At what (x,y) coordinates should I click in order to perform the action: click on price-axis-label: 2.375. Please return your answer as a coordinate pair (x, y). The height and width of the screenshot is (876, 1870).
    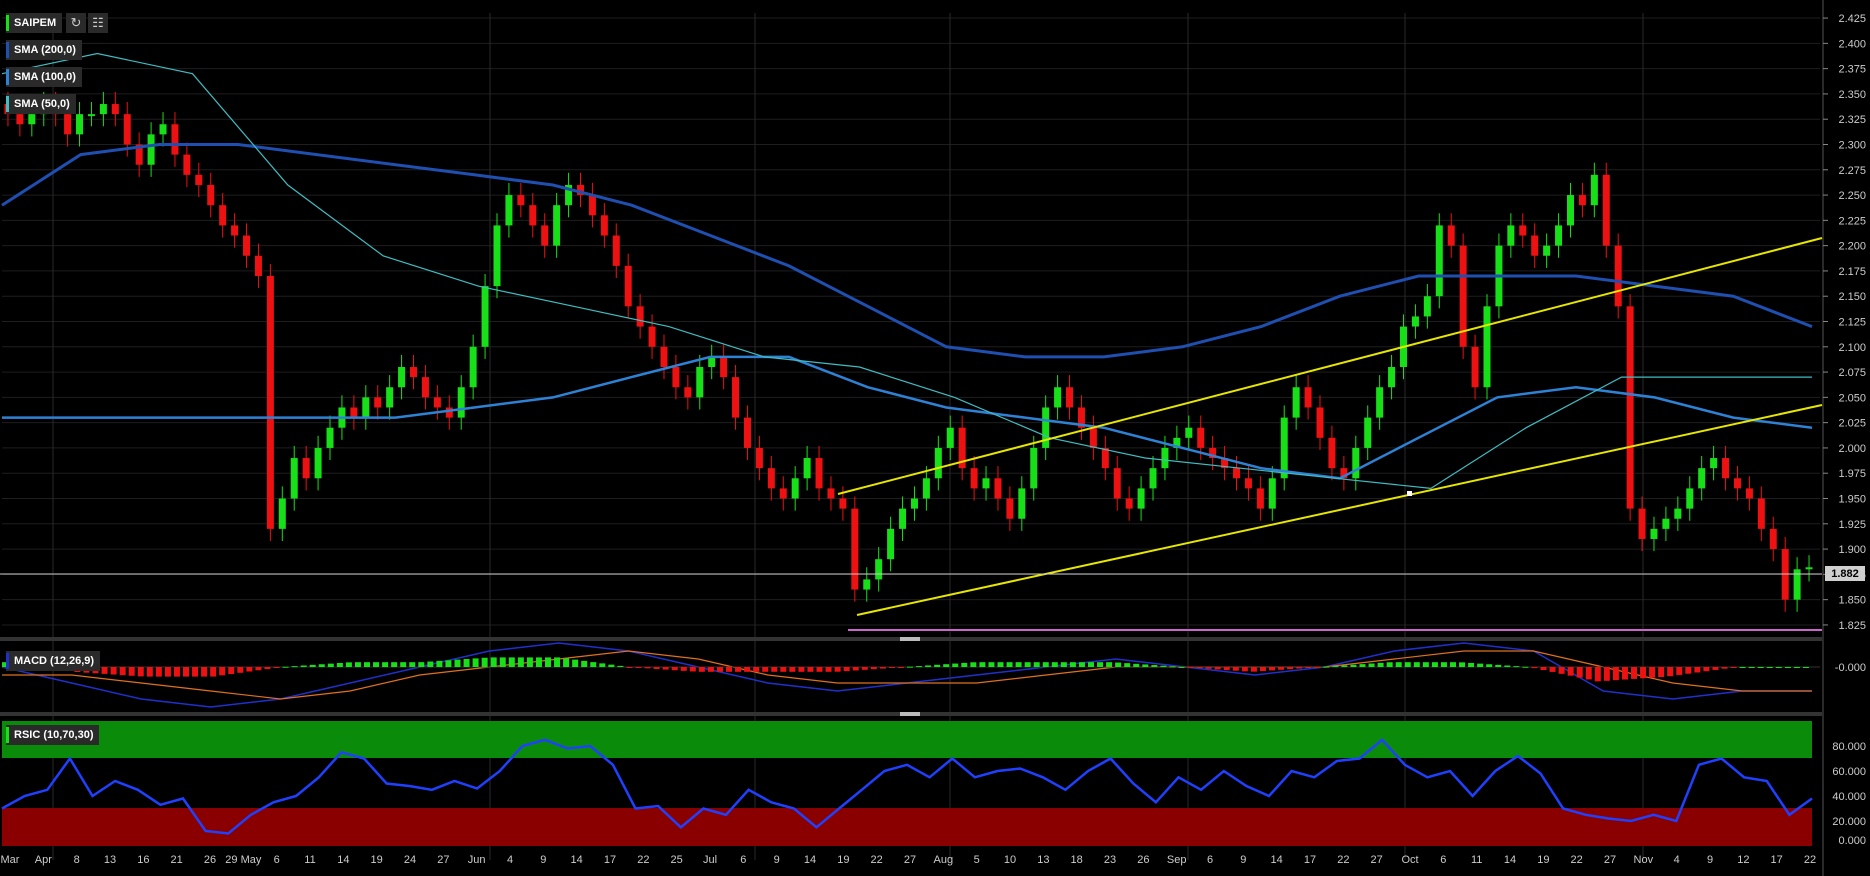
    Looking at the image, I should click on (1852, 70).